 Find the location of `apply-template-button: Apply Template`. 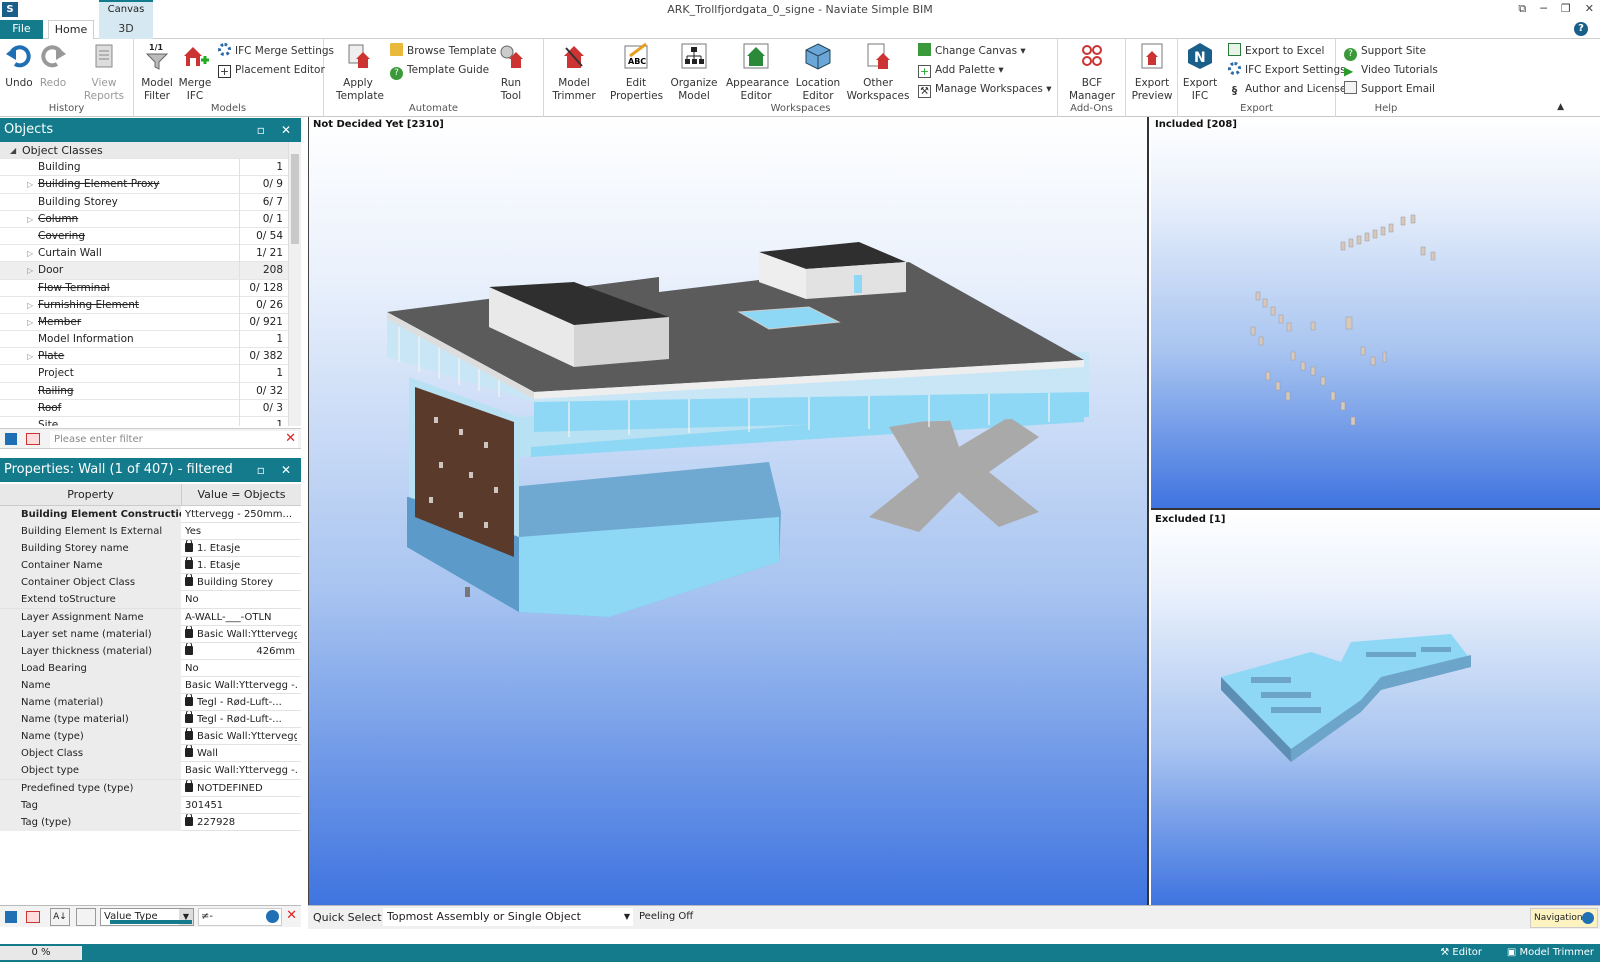

apply-template-button: Apply Template is located at coordinates (360, 72).